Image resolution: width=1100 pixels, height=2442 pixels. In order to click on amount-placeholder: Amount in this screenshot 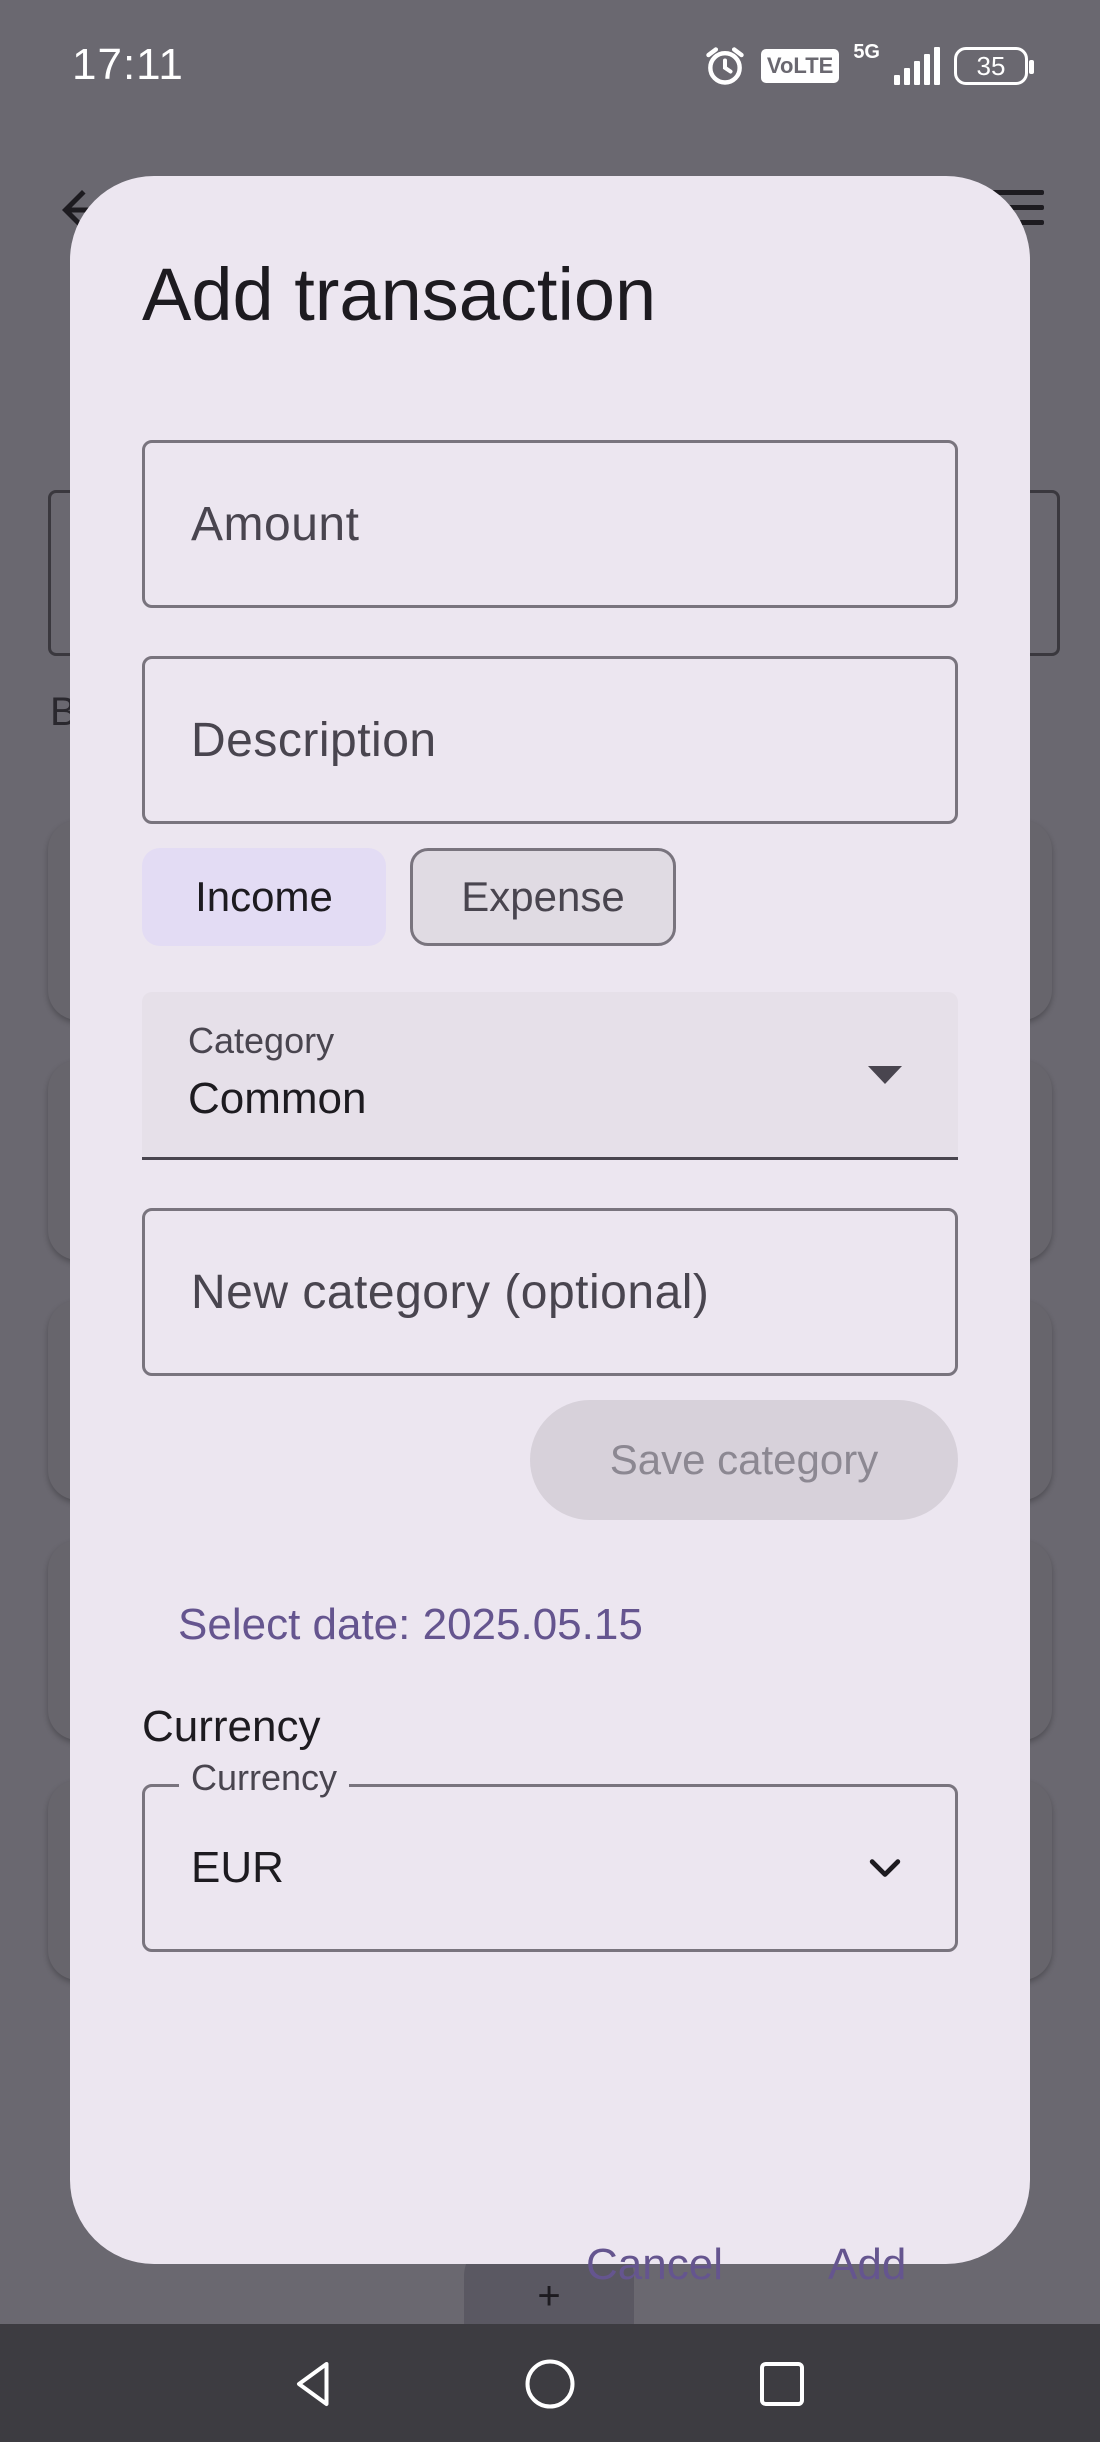, I will do `click(275, 524)`.